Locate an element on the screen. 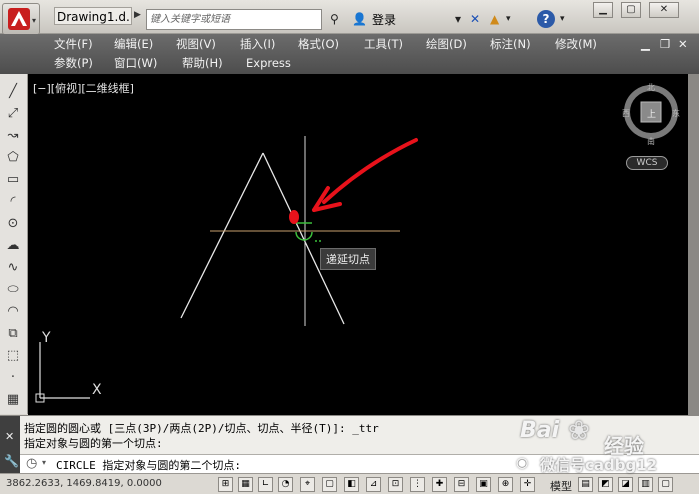  line-icon: ╱ is located at coordinates (13, 92).